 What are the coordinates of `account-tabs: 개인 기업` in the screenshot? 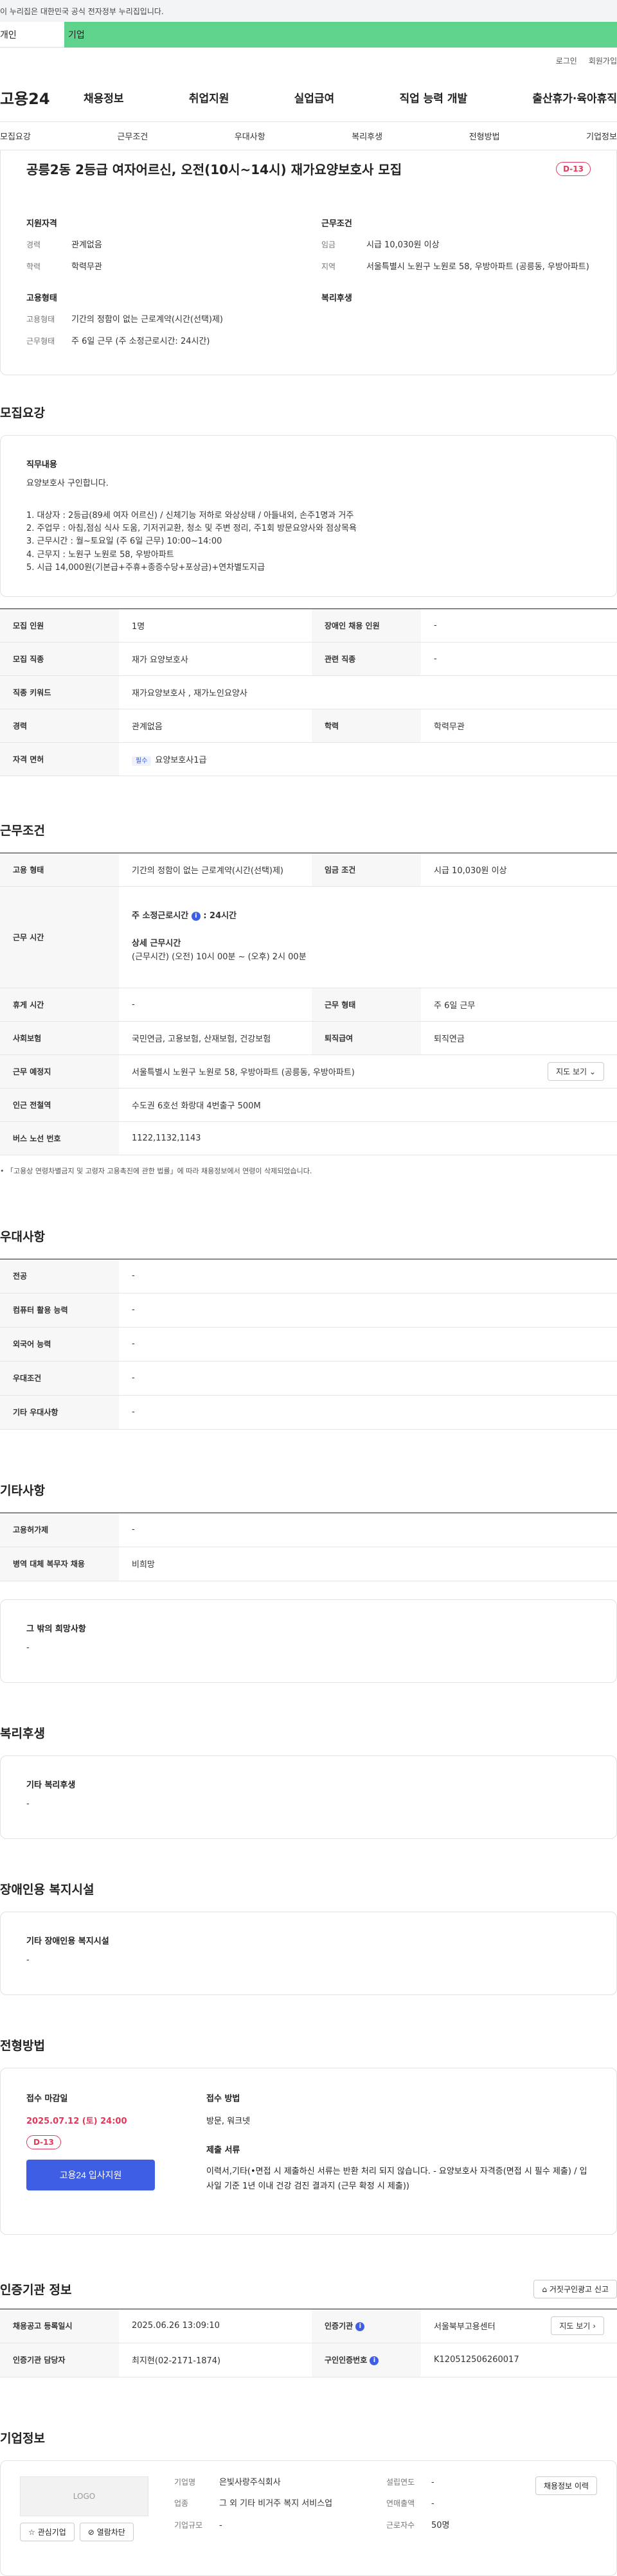 It's located at (308, 35).